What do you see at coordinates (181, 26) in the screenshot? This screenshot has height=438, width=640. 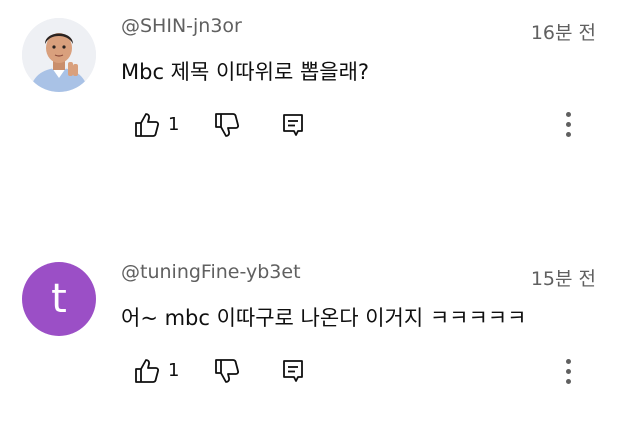 I see `comment-author: @SHIN-jn3or` at bounding box center [181, 26].